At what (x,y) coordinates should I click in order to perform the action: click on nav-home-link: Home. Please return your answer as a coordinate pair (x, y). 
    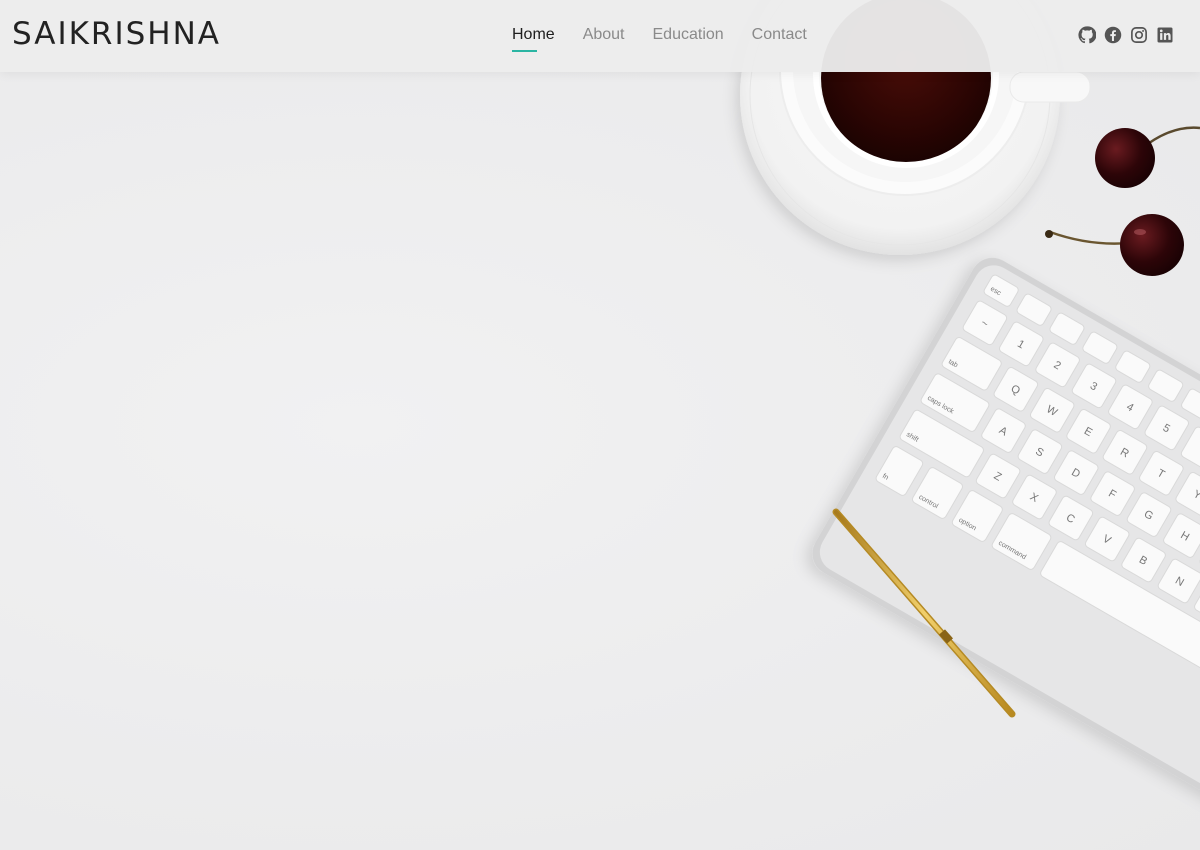
    Looking at the image, I should click on (533, 39).